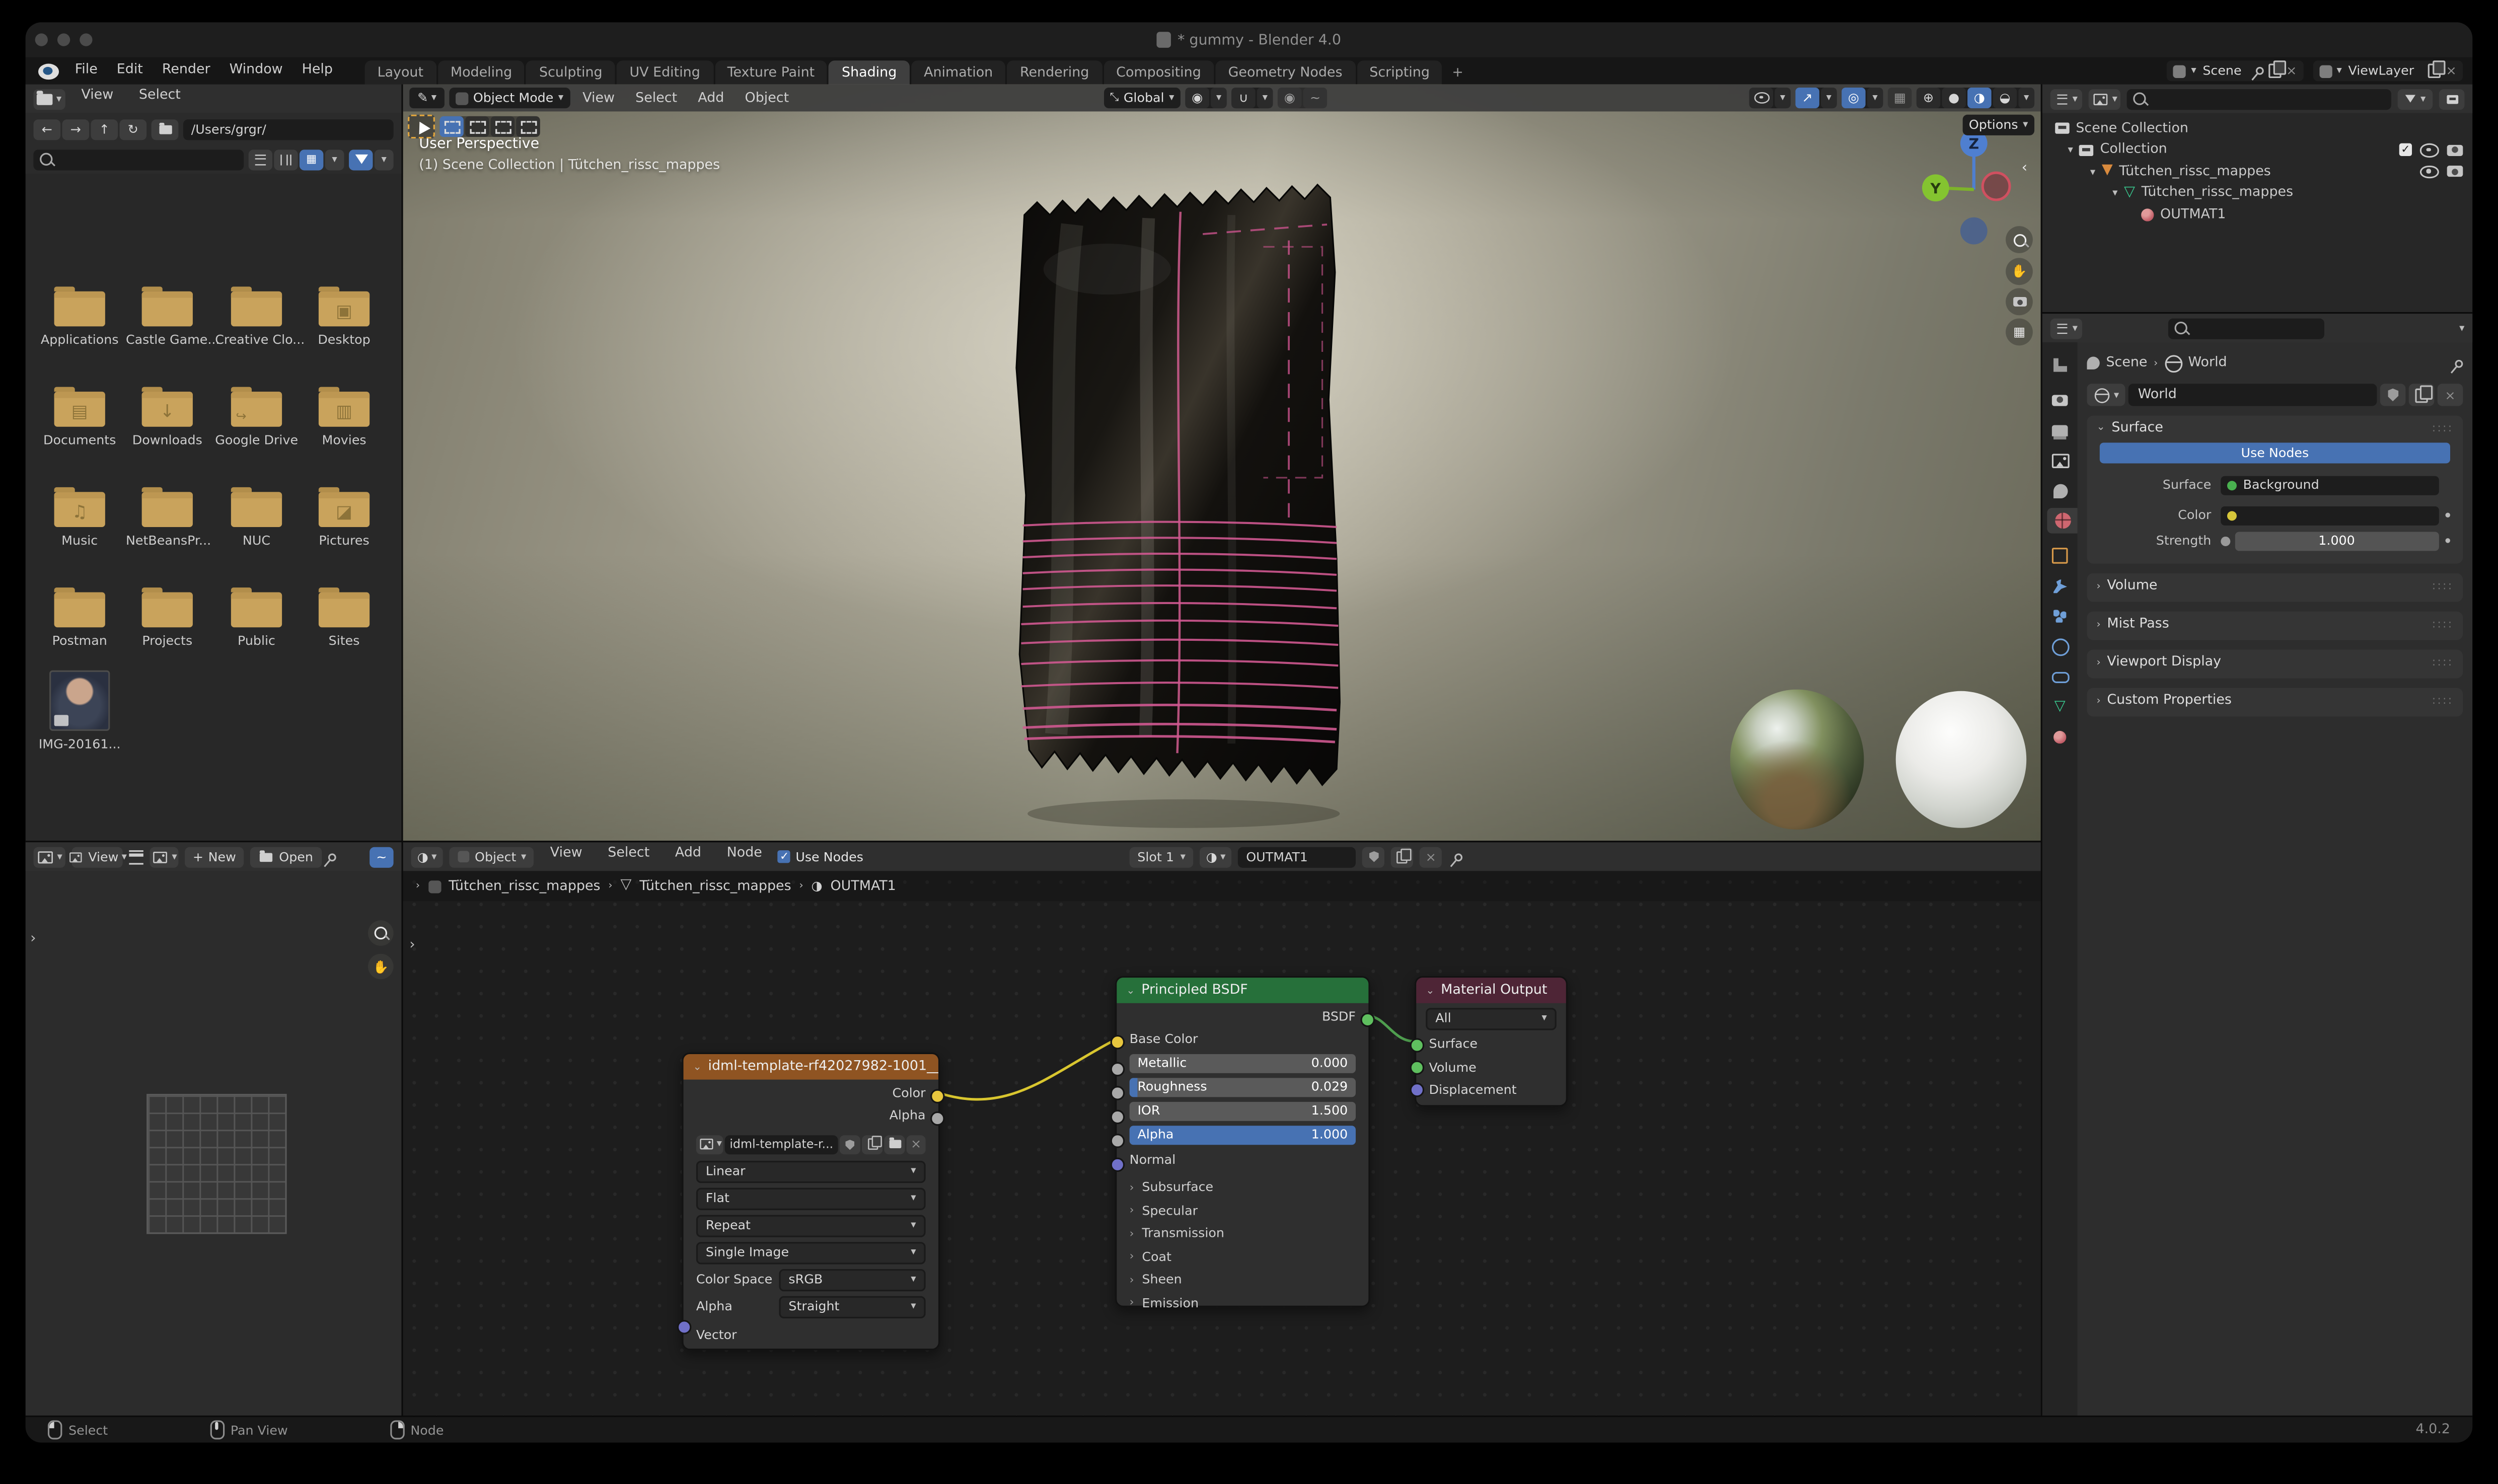 The height and width of the screenshot is (1484, 2498). Describe the element at coordinates (509, 98) in the screenshot. I see `mode-dropdown: Object Mode ▾` at that location.